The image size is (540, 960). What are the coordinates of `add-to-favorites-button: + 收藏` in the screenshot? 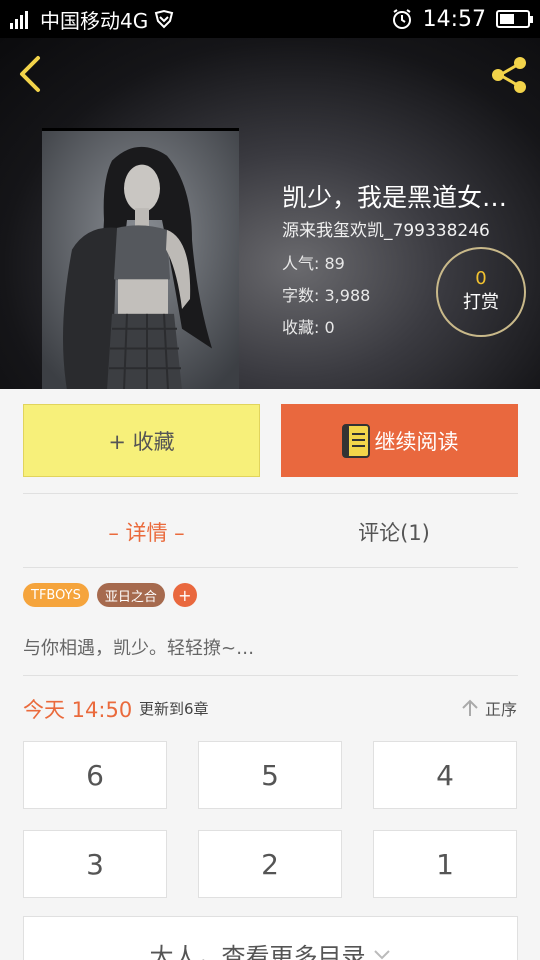 It's located at (141, 440).